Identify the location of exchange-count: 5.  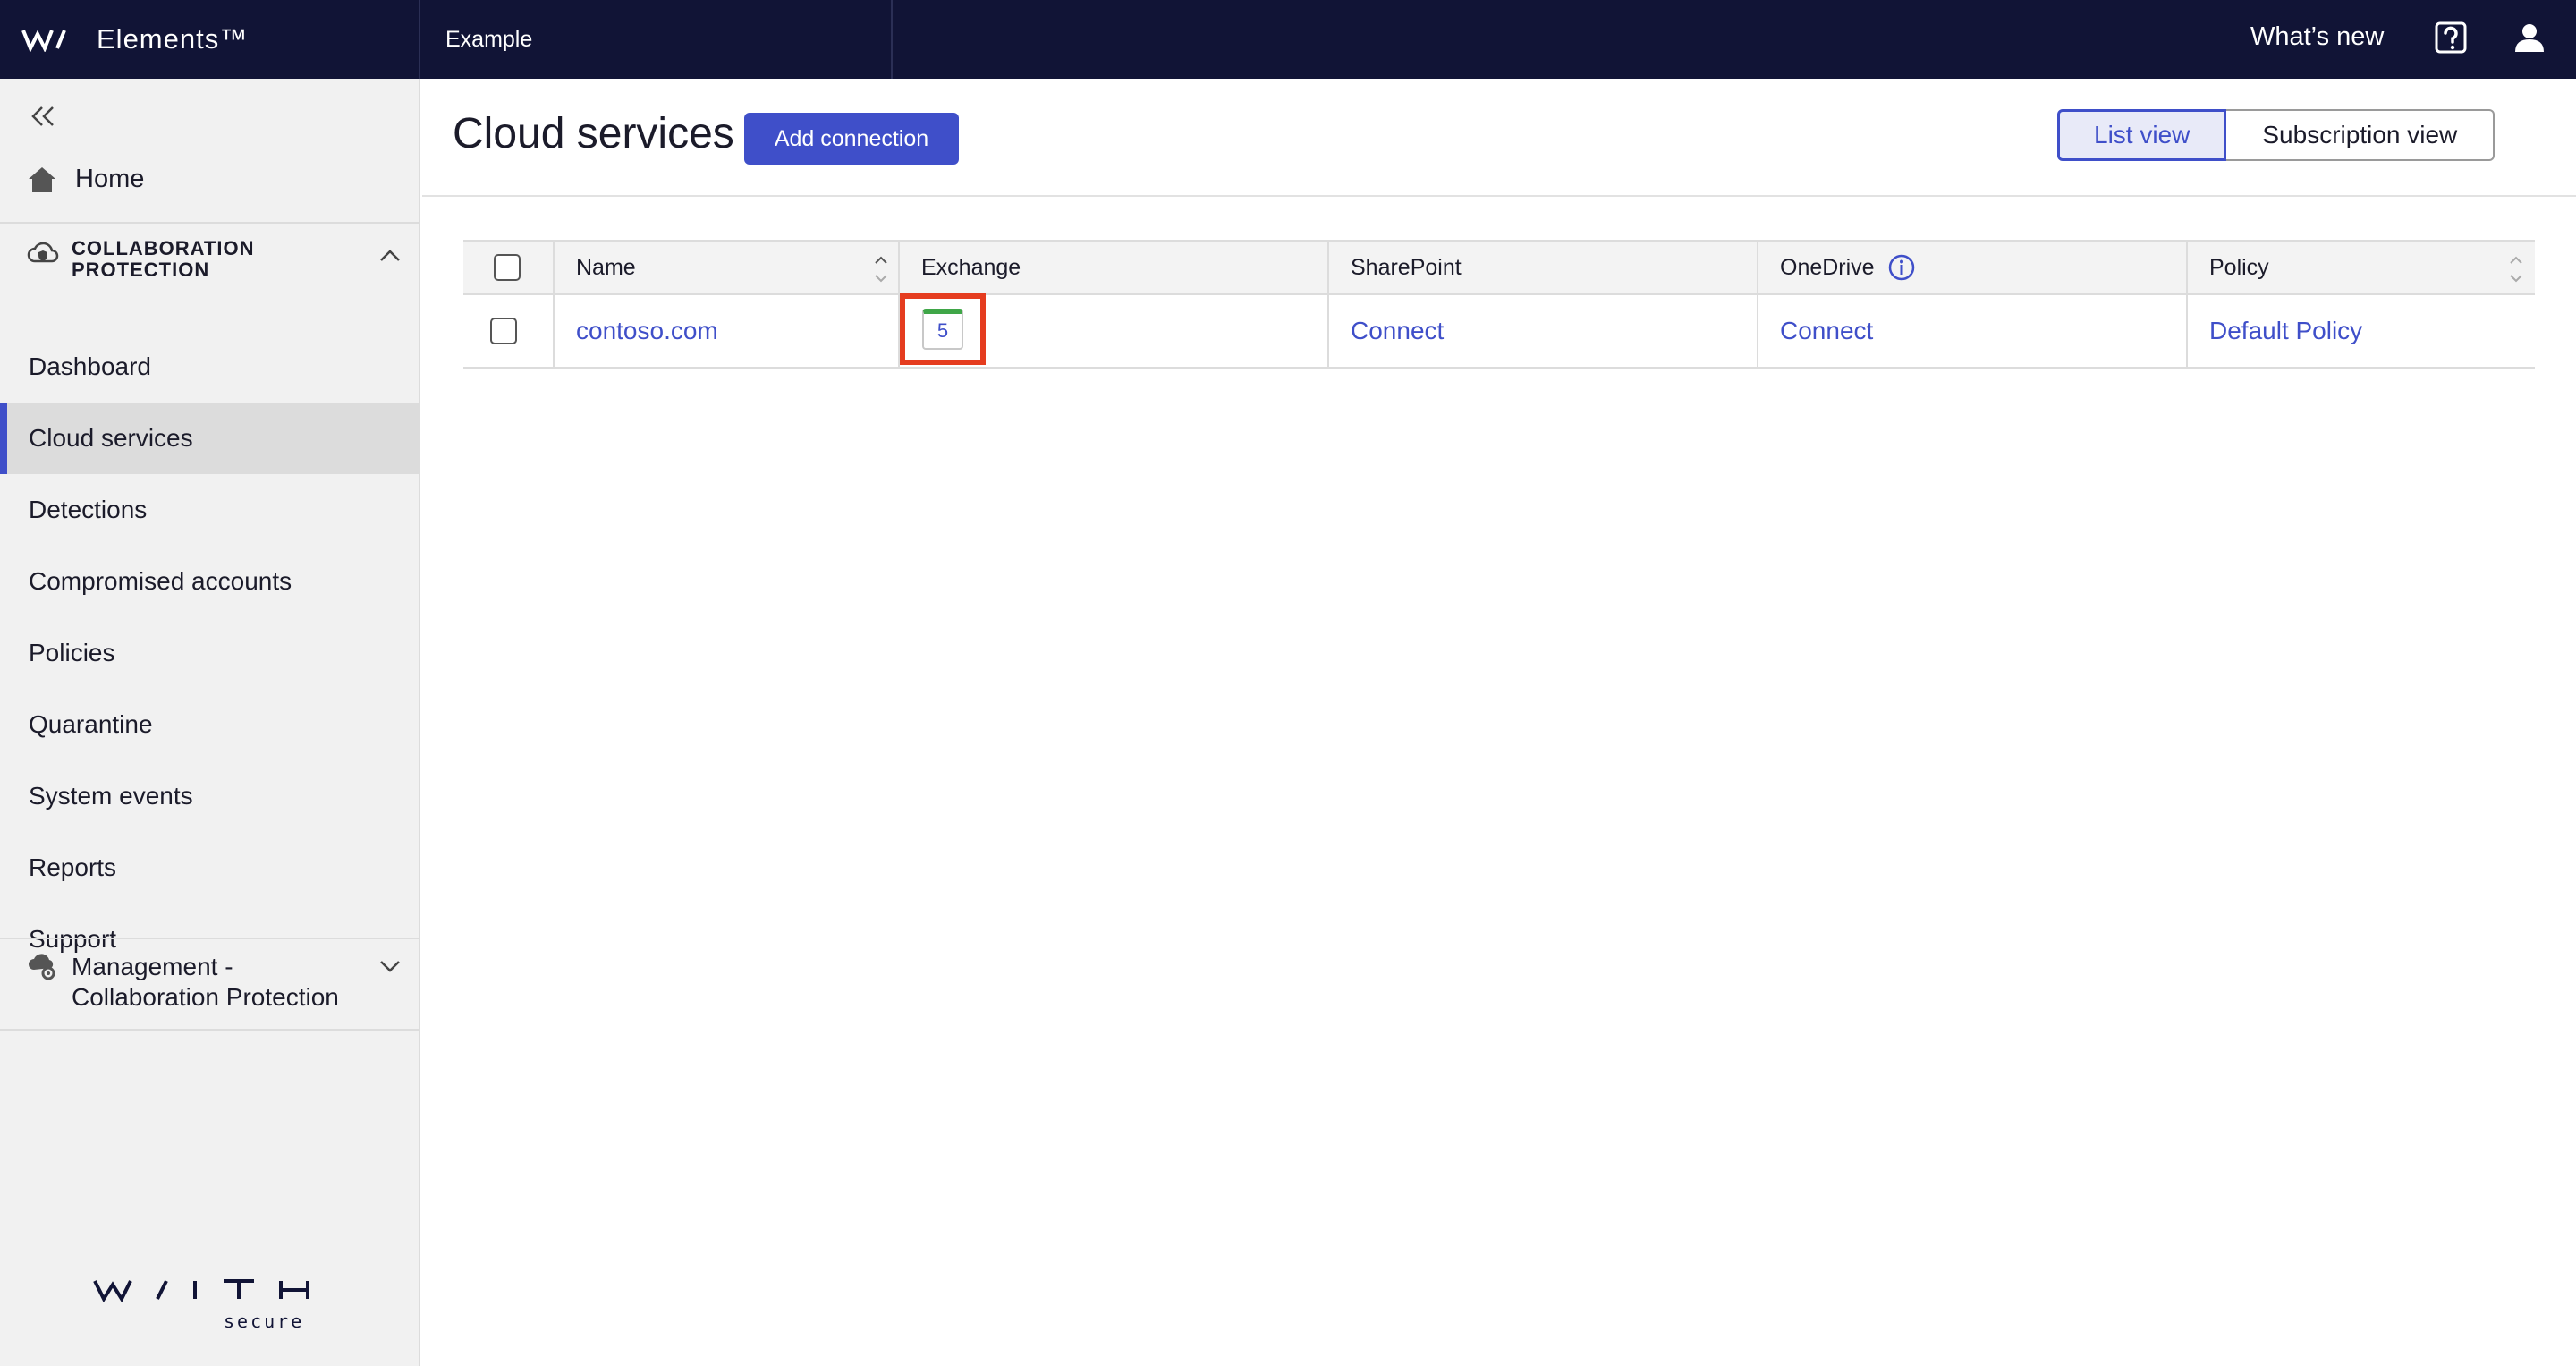
(942, 330).